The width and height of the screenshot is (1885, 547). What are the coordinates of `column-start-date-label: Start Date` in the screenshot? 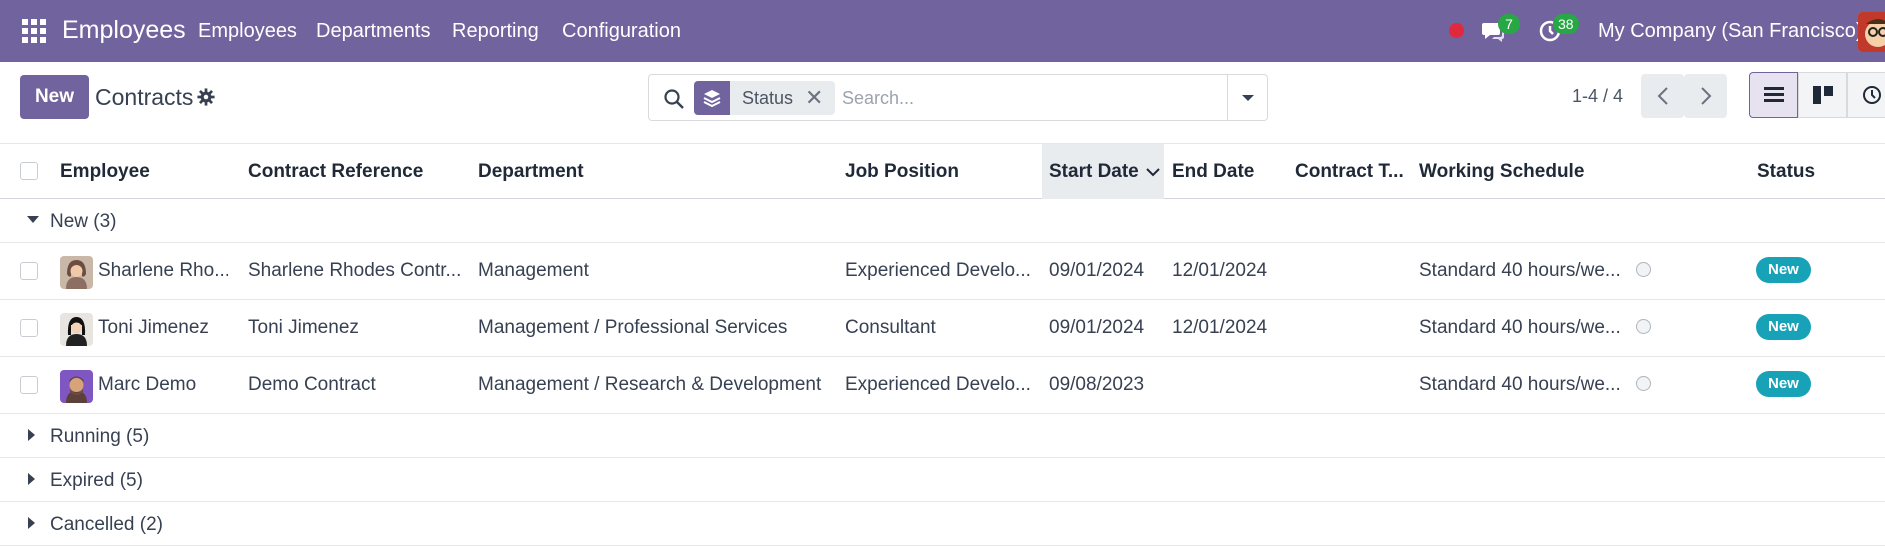 It's located at (1094, 171).